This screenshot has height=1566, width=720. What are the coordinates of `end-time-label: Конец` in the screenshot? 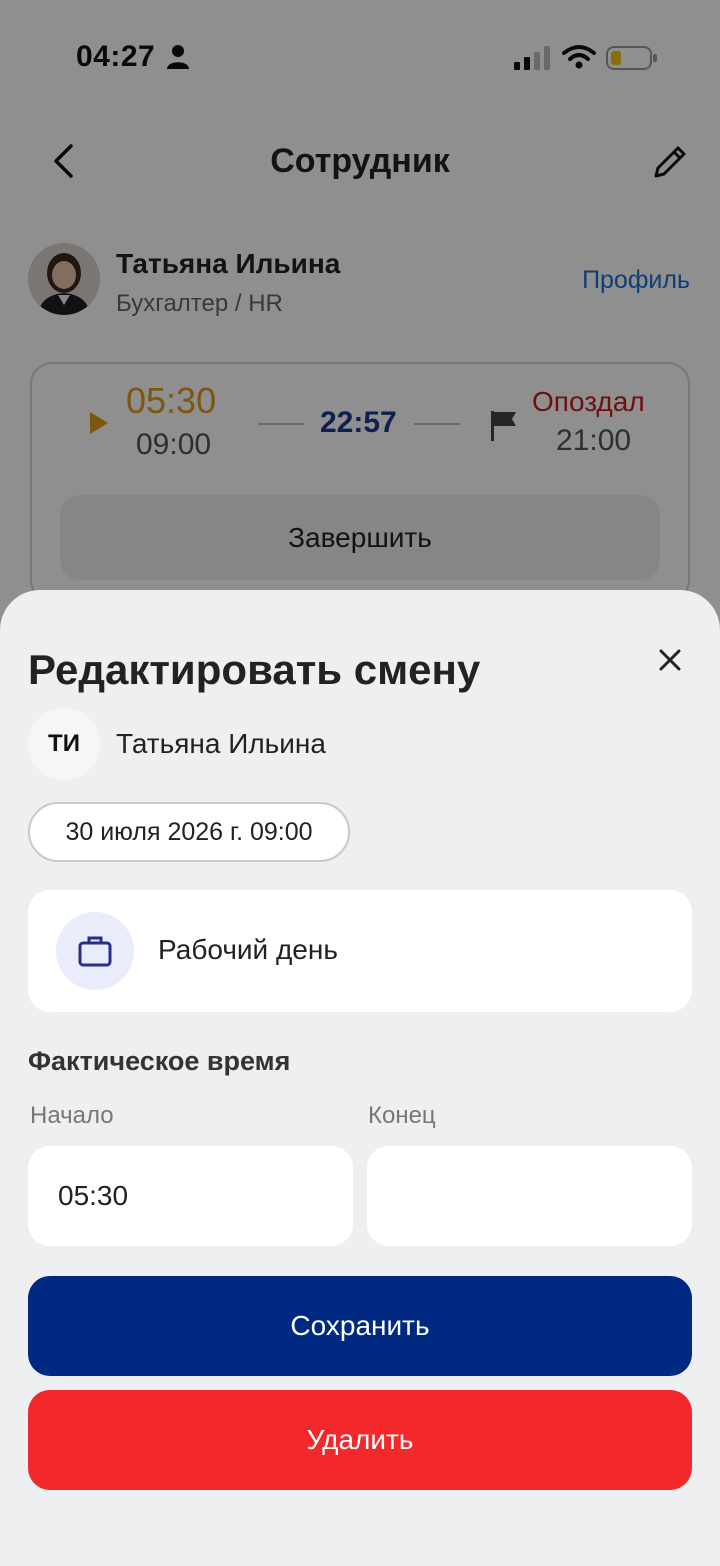 It's located at (402, 1115).